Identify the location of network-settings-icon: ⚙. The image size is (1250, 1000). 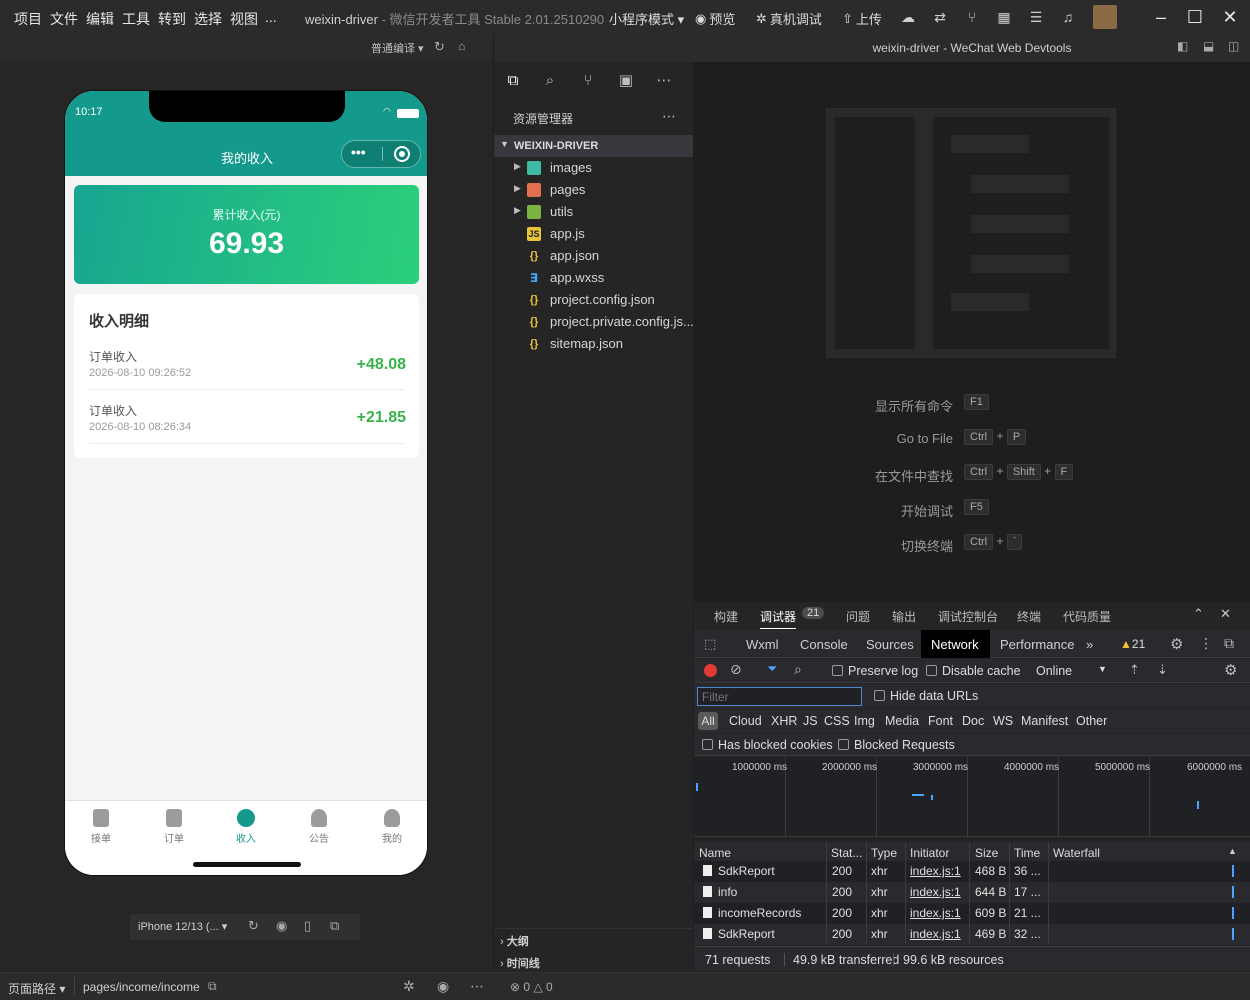
(1230, 670).